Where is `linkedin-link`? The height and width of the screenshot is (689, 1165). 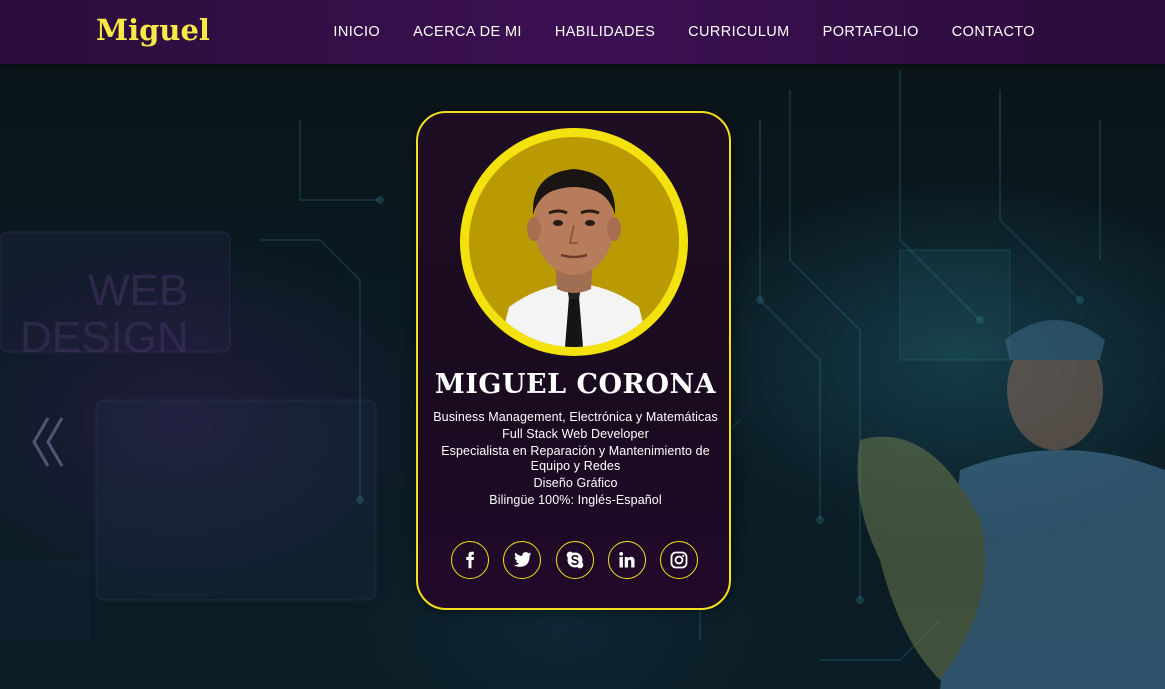
linkedin-link is located at coordinates (626, 560).